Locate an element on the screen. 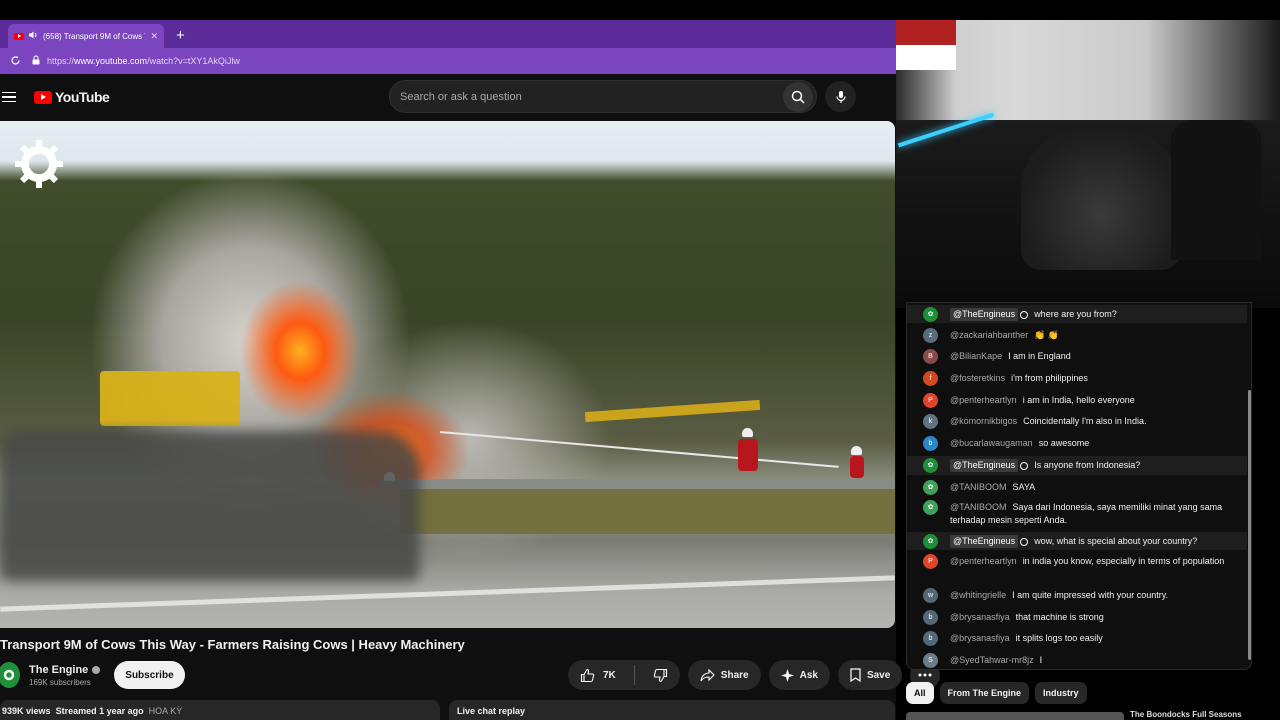  description-box: 939K views Streamed 1 year ago HOA KỲ is located at coordinates (220, 710).